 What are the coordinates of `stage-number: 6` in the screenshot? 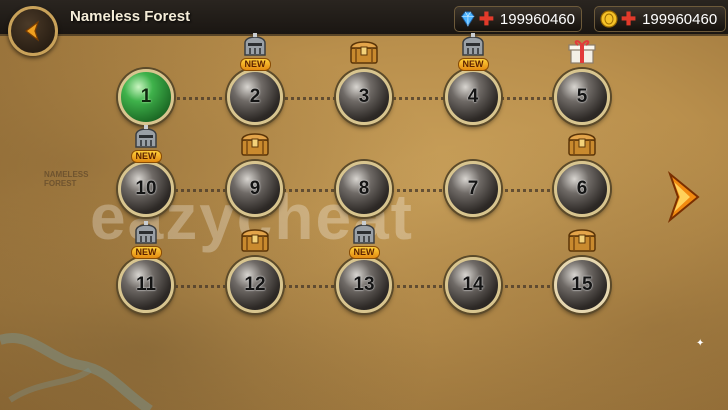 It's located at (582, 188).